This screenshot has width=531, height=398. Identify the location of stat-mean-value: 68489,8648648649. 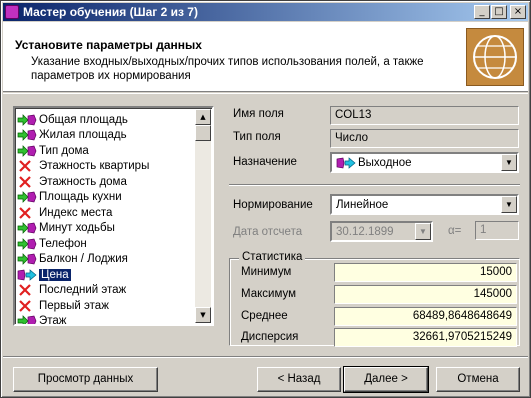
(425, 316).